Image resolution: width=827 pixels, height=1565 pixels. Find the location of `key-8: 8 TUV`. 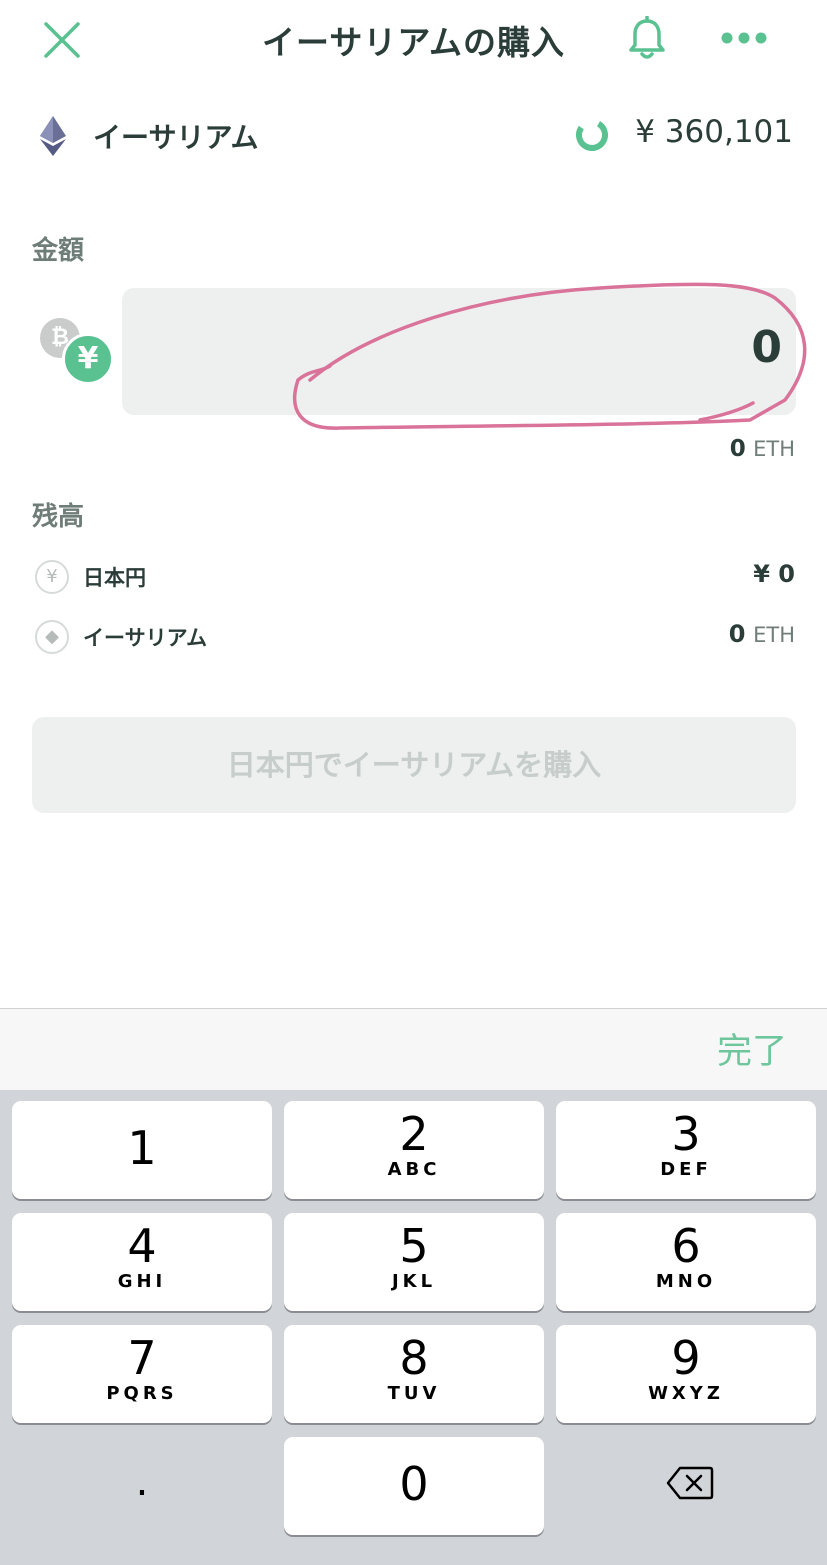

key-8: 8 TUV is located at coordinates (414, 1374).